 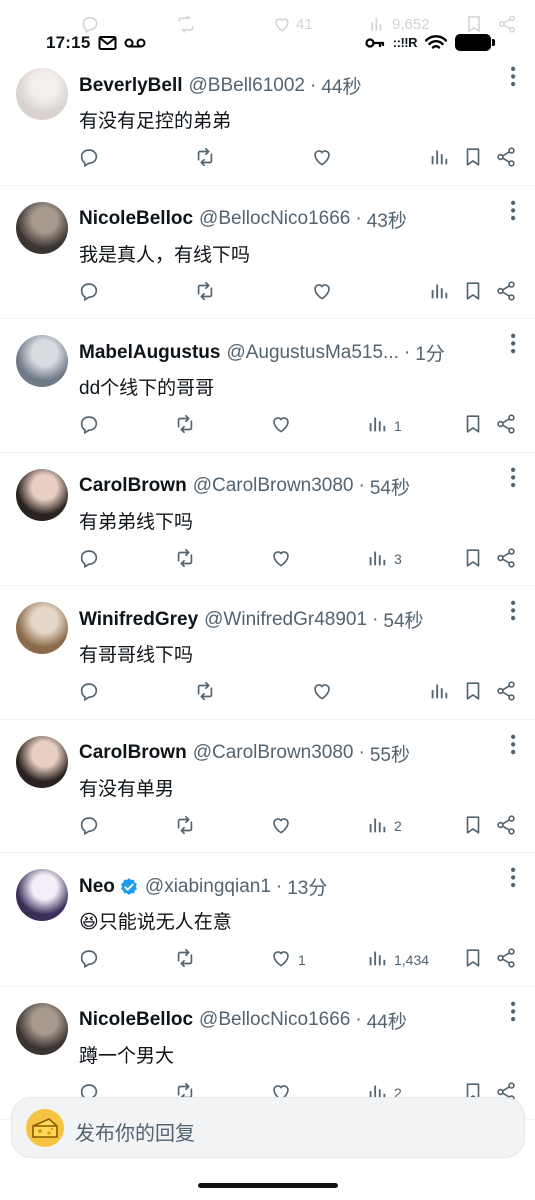 I want to click on like-button: 1, so click(x=288, y=959).